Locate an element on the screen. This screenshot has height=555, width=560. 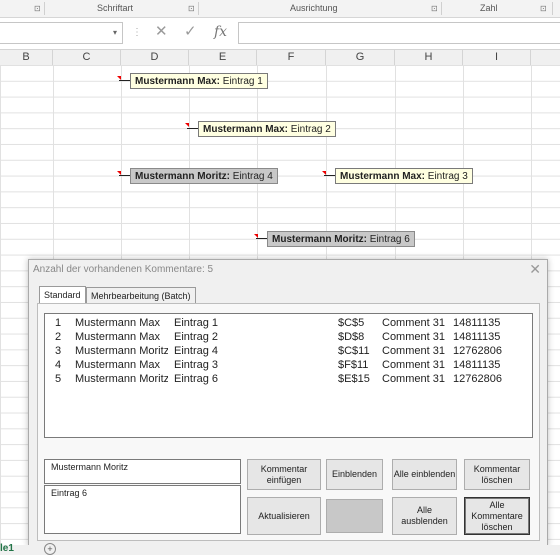
sheet-tab: le1 is located at coordinates (7, 549).